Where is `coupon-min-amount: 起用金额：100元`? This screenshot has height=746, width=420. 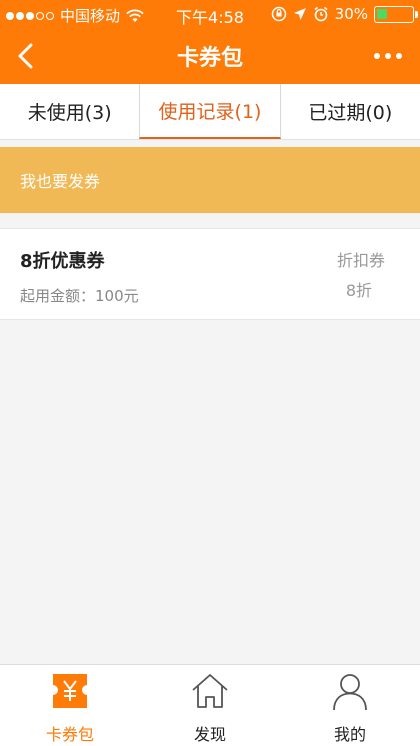 coupon-min-amount: 起用金额：100元 is located at coordinates (79, 296).